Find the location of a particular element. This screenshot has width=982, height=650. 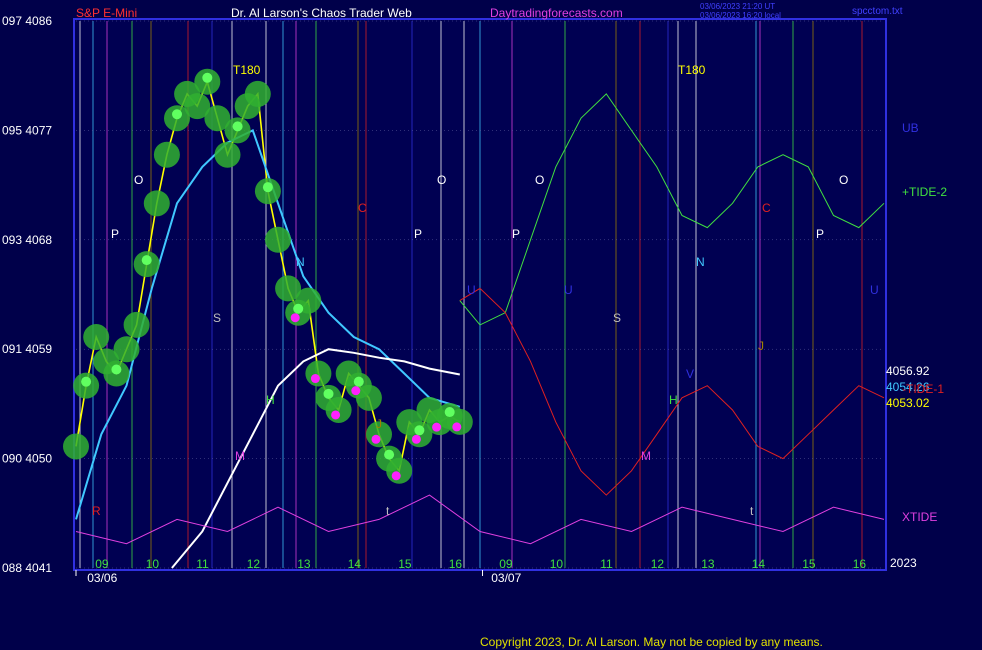

event-marker: V is located at coordinates (690, 374).